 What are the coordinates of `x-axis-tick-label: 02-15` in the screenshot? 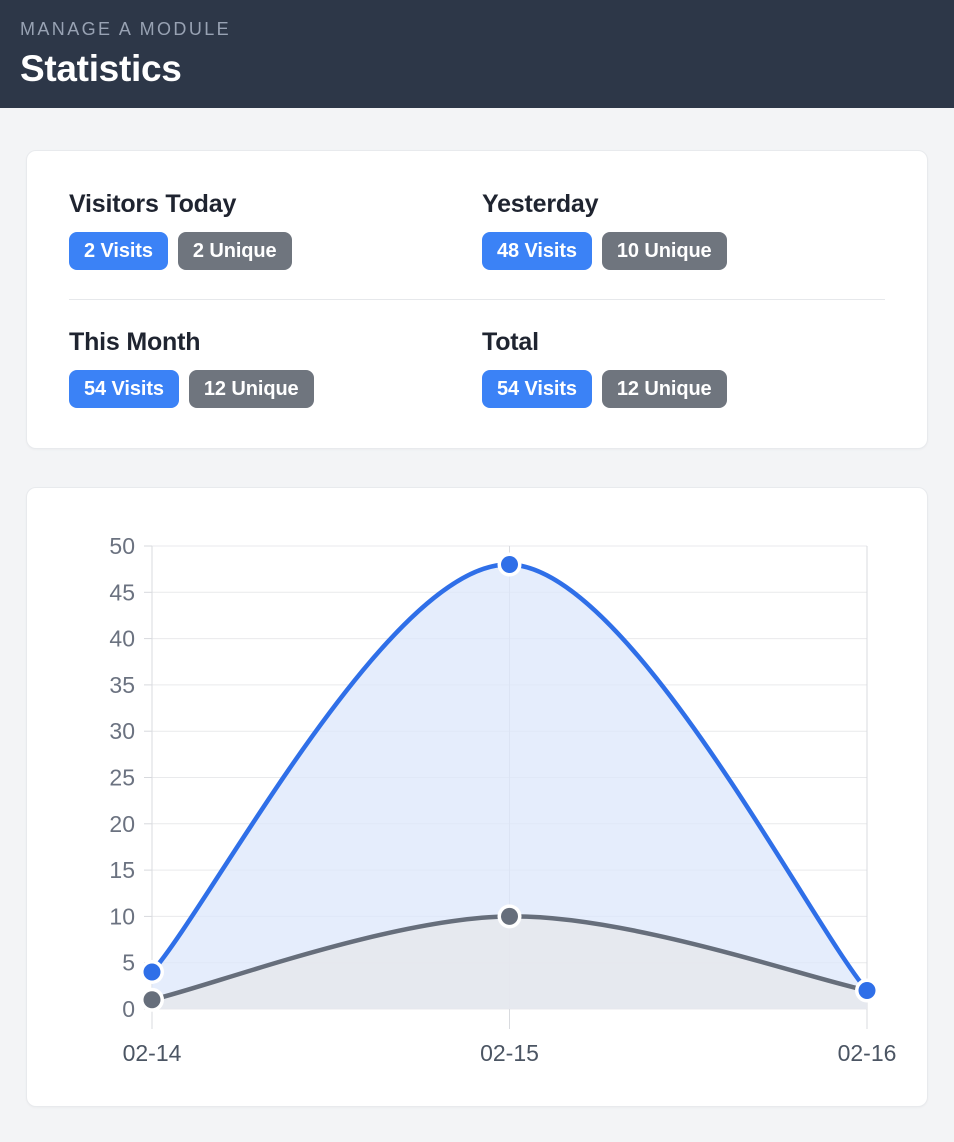 It's located at (509, 1053).